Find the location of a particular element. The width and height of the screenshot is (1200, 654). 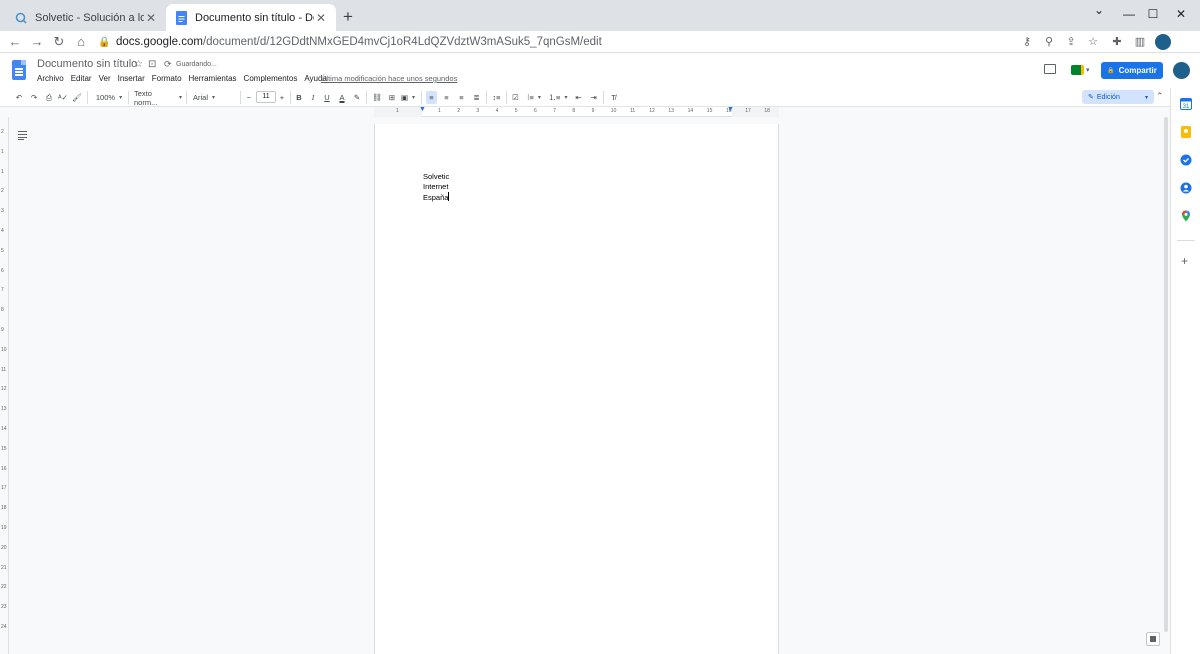

svg-text: 31 is located at coordinates (1186, 107).